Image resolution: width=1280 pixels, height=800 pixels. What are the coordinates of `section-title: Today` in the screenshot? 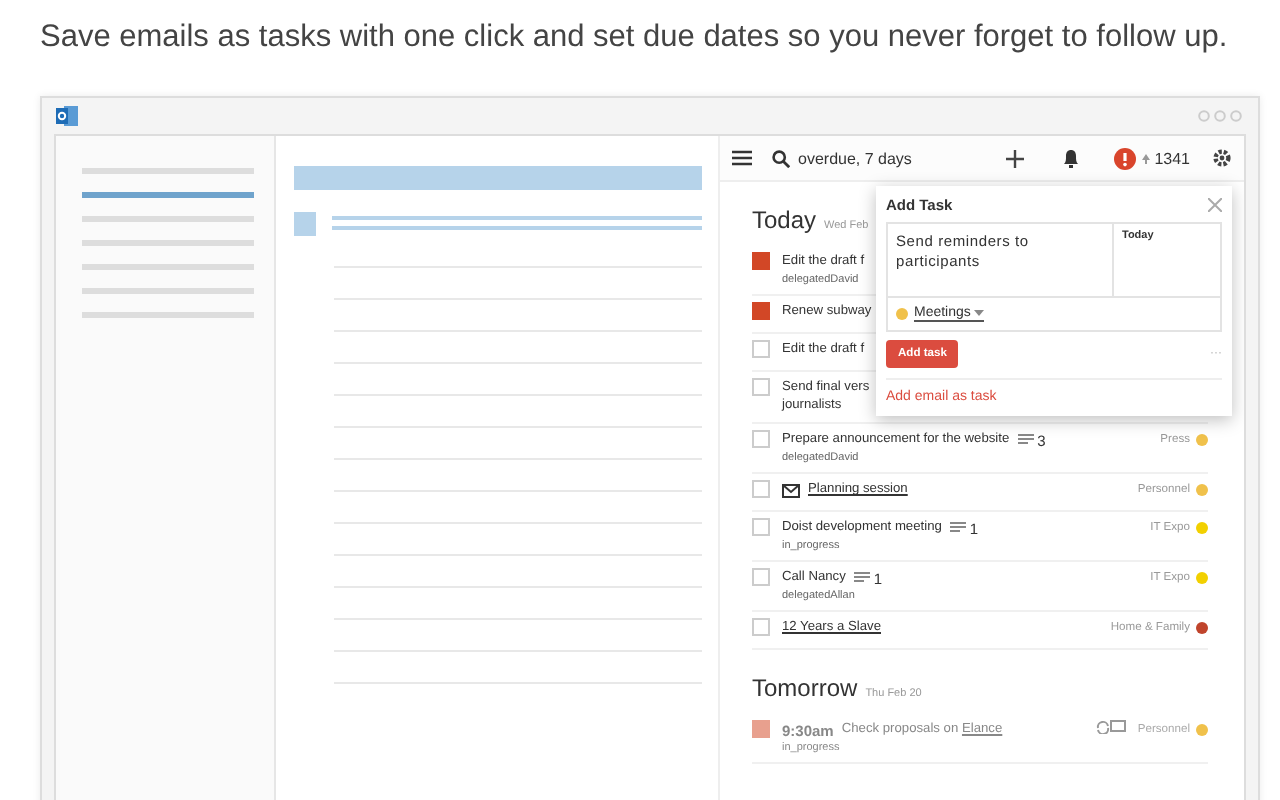 It's located at (784, 220).